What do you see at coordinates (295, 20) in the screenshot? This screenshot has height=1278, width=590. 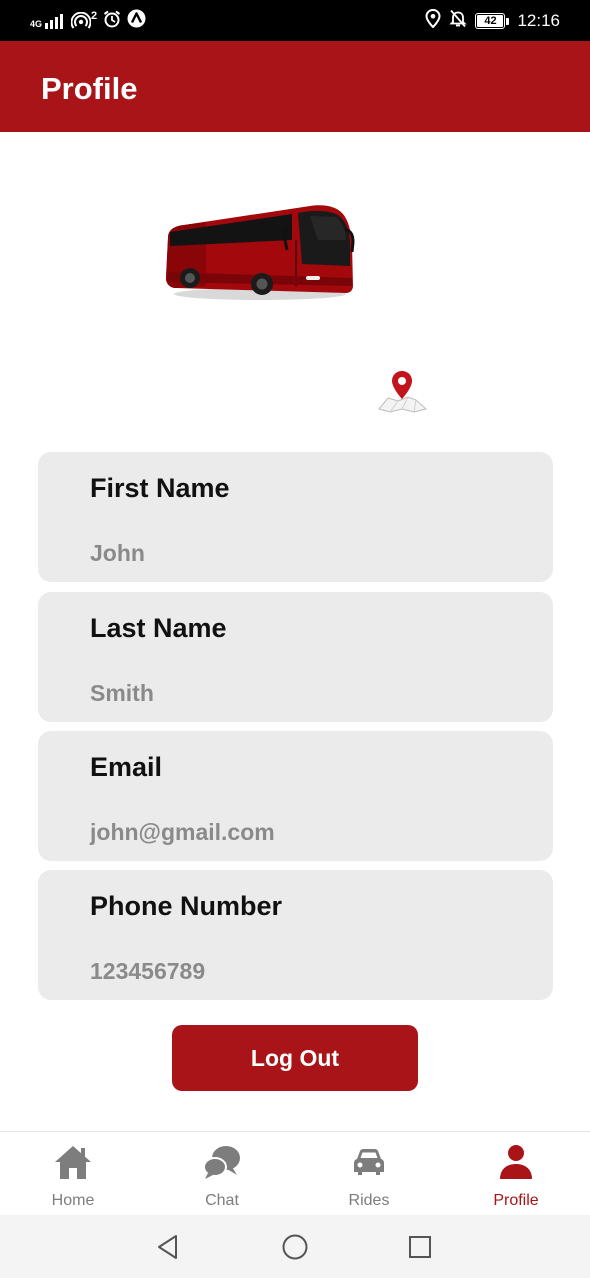 I see `status-bar: 4G 2 42 12:16` at bounding box center [295, 20].